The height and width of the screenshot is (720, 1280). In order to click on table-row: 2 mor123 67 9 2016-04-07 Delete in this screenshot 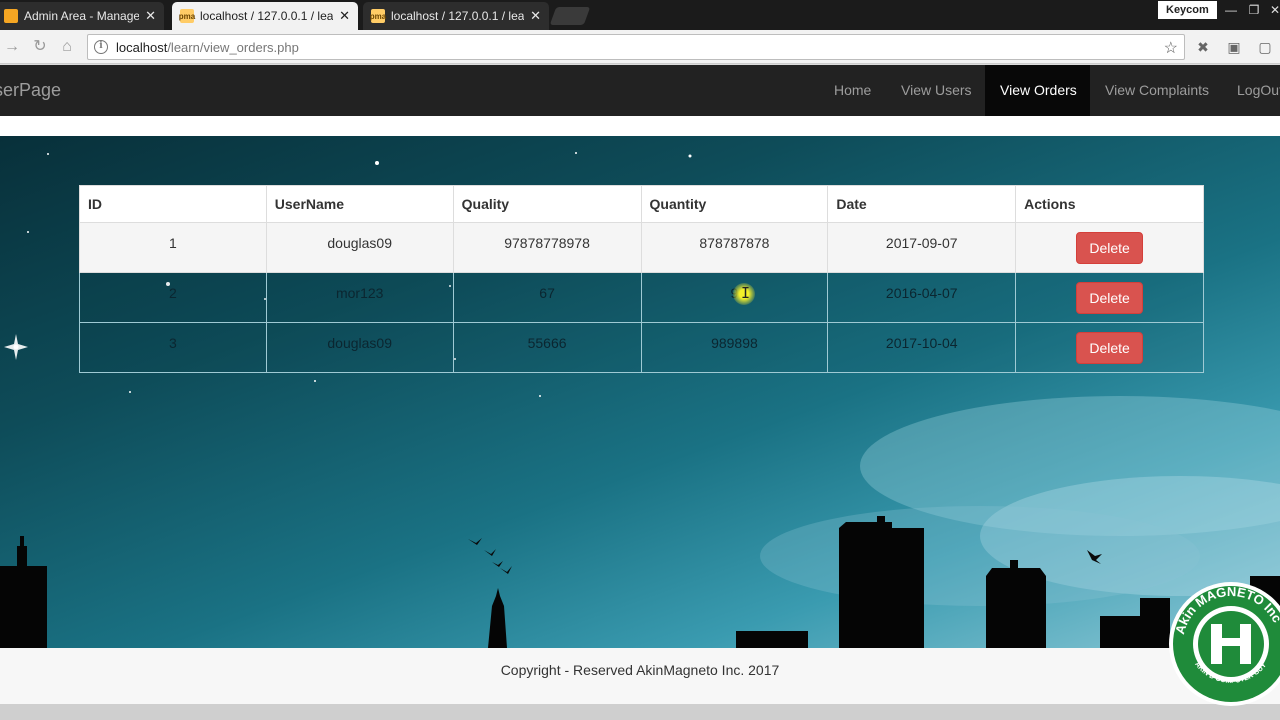, I will do `click(641, 297)`.